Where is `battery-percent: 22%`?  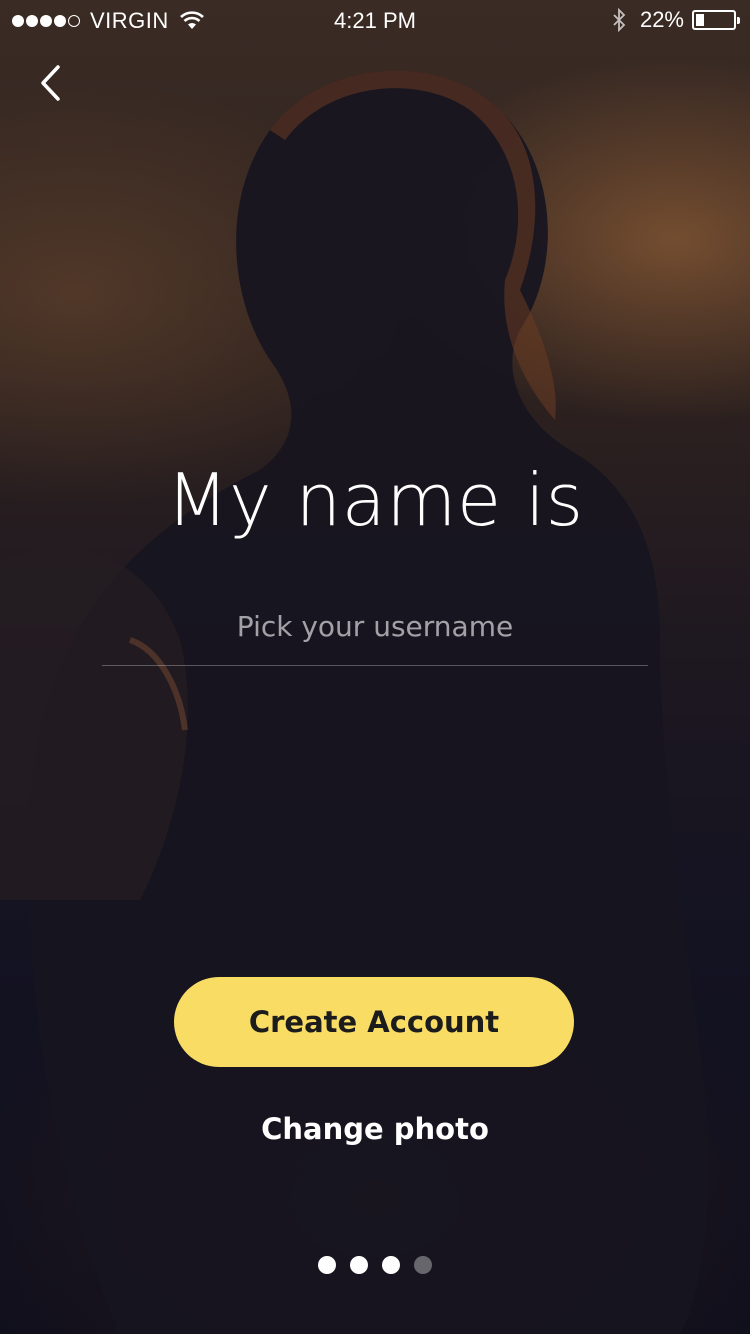 battery-percent: 22% is located at coordinates (661, 19).